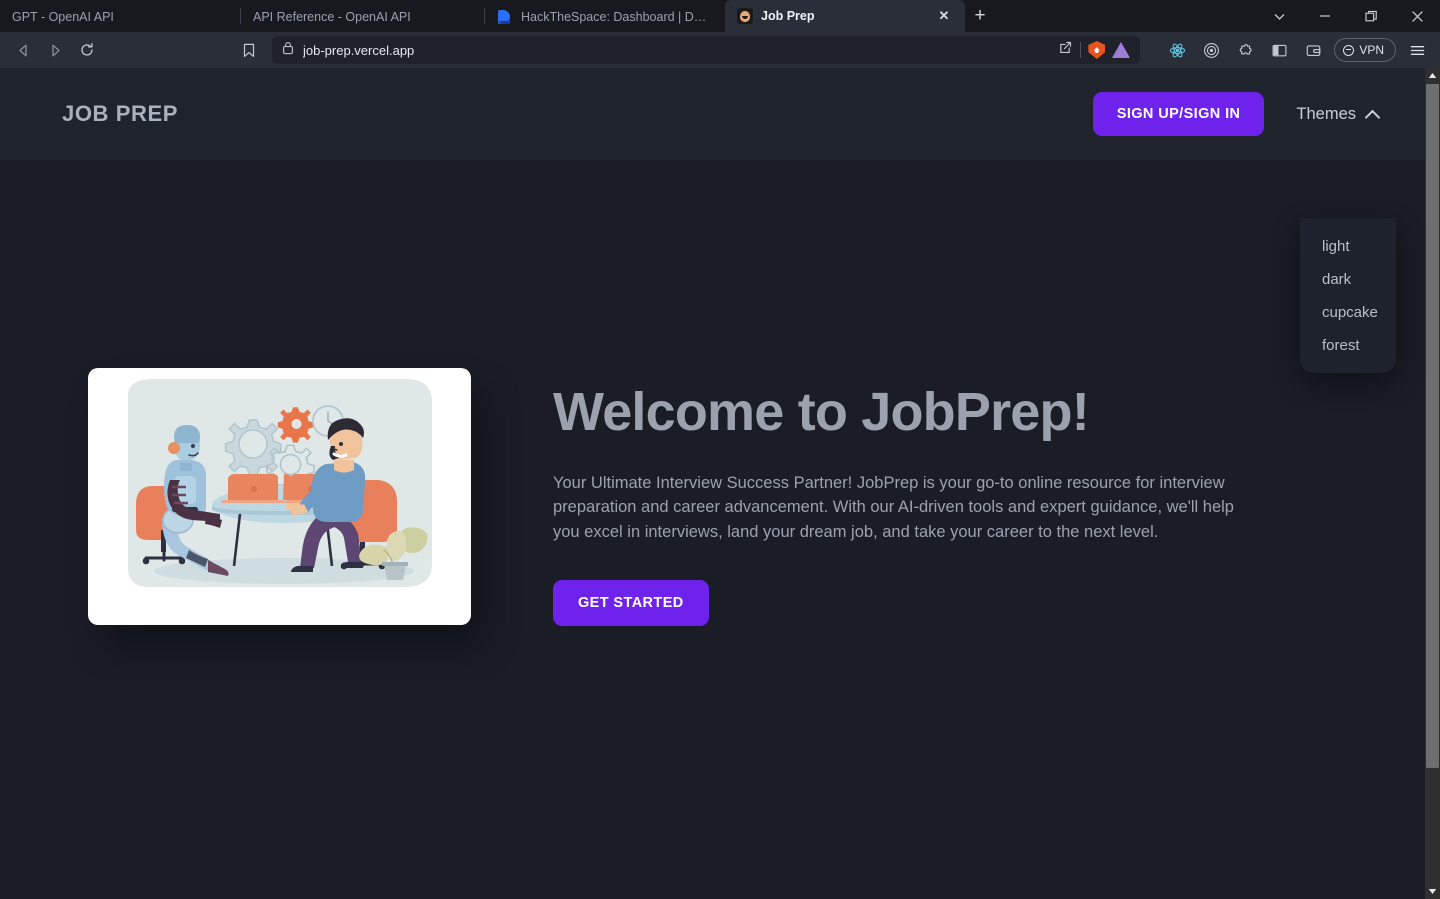  I want to click on vpn-button: VPN, so click(1365, 50).